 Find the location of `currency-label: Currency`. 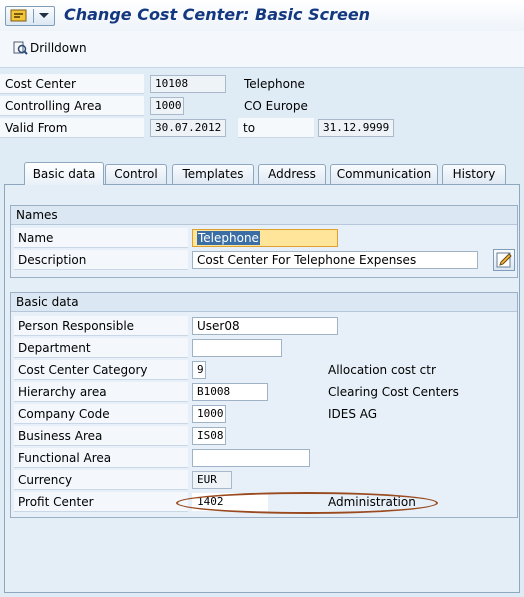

currency-label: Currency is located at coordinates (101, 480).